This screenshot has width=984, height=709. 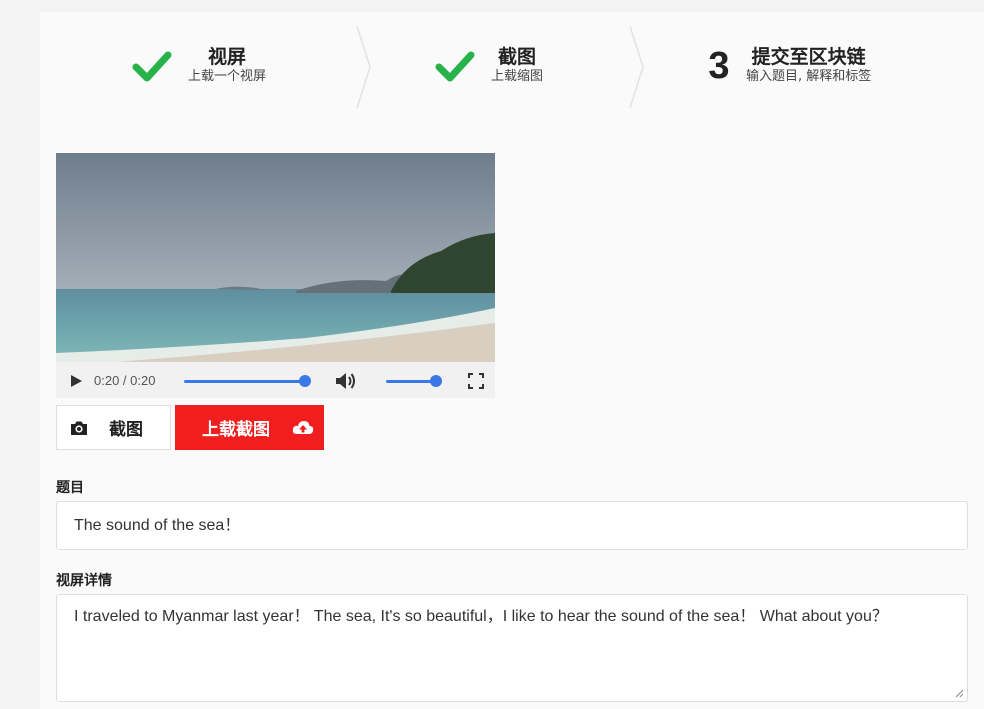 I want to click on volume-handle, so click(x=436, y=381).